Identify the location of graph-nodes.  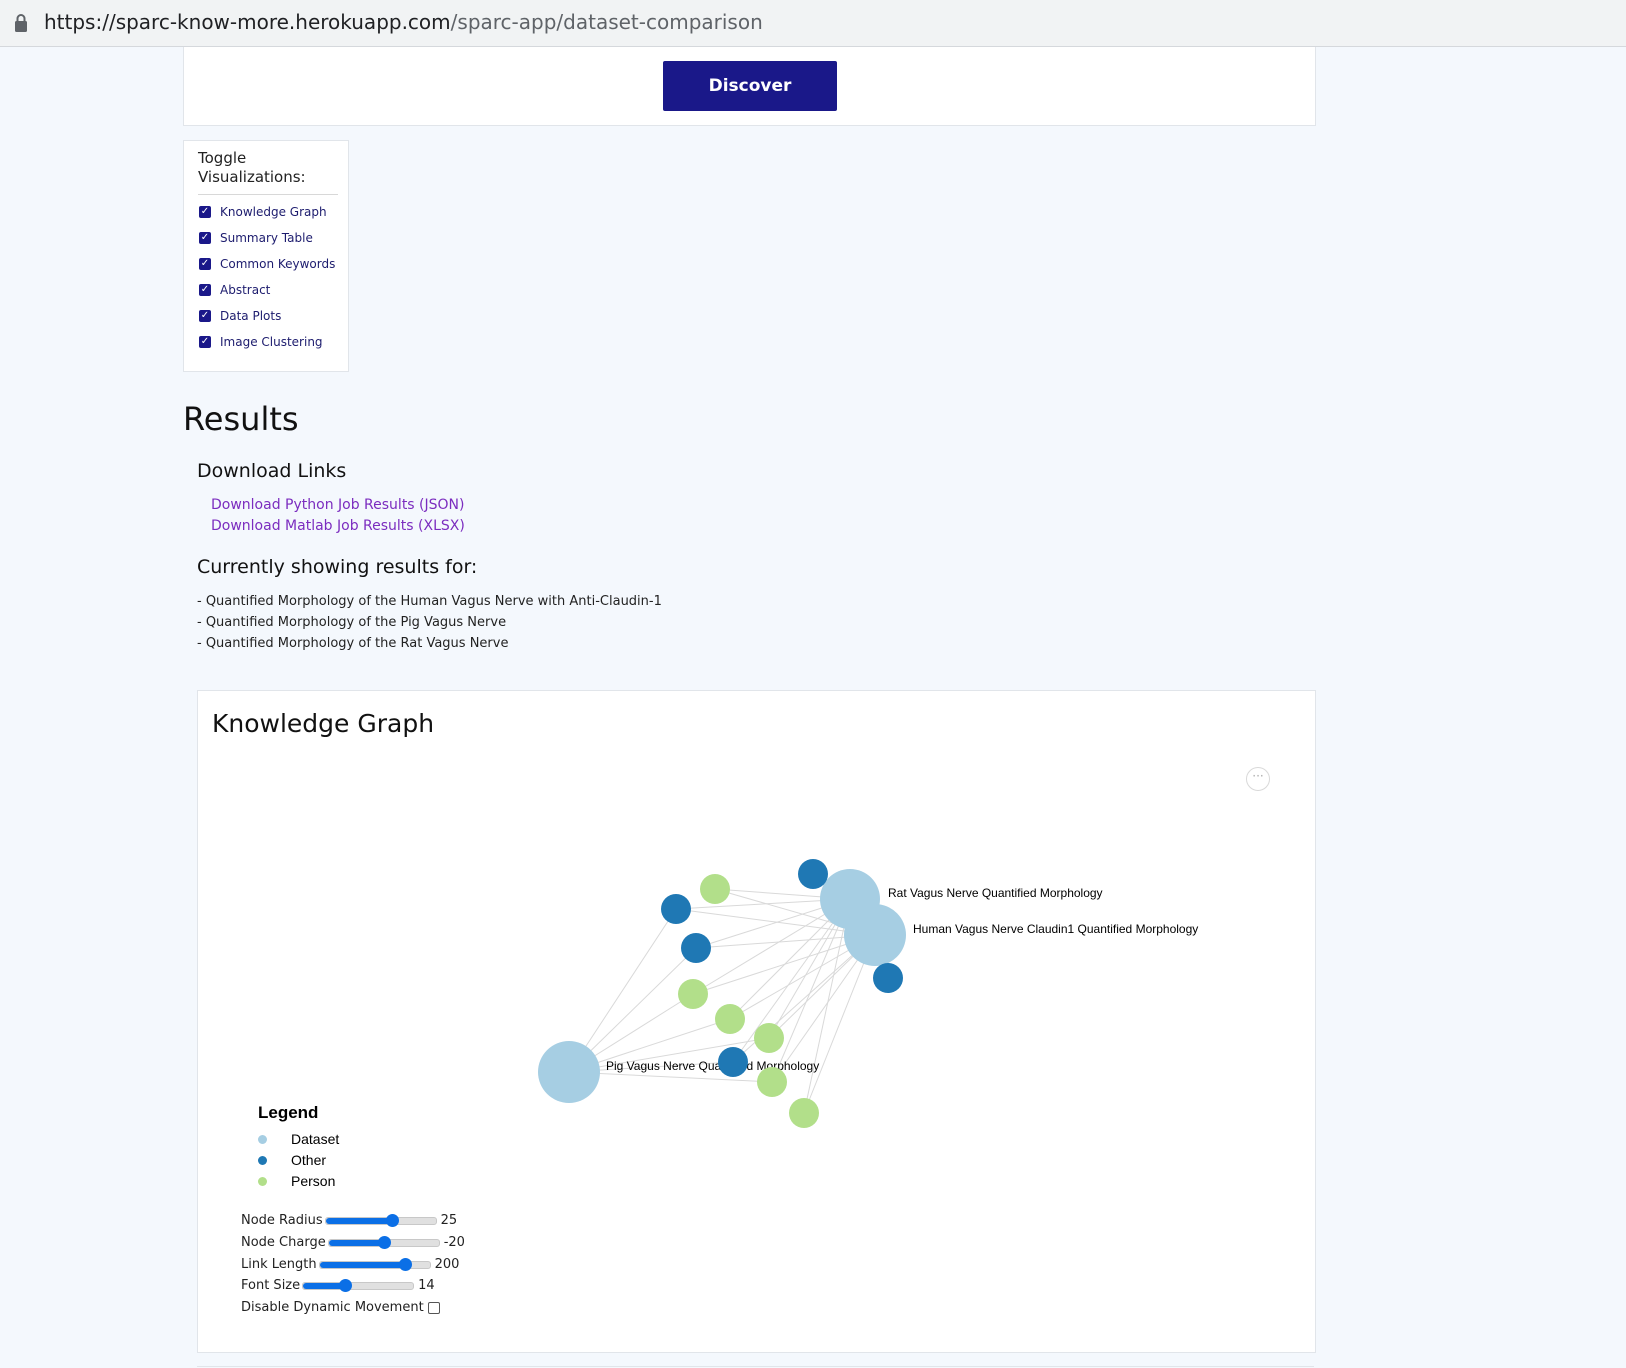
(722, 993).